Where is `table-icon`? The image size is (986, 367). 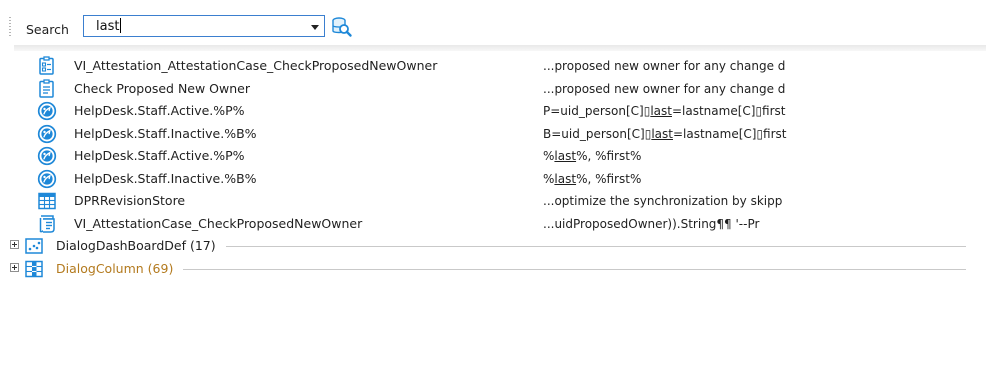
table-icon is located at coordinates (47, 201).